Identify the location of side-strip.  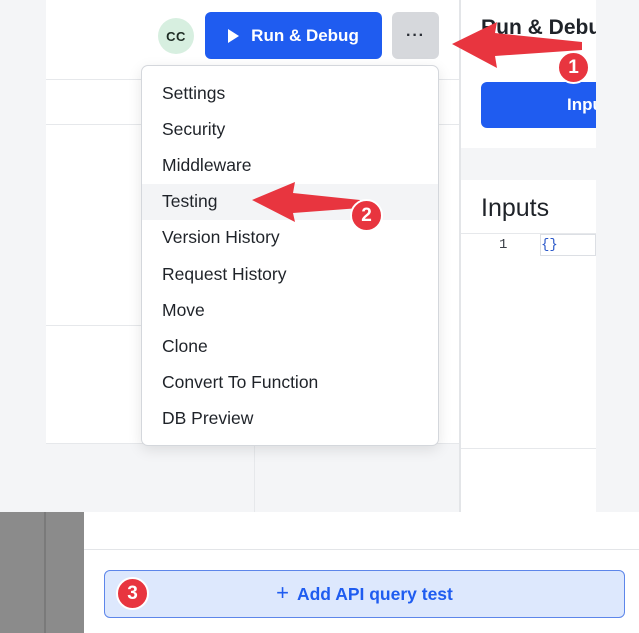
(42, 572).